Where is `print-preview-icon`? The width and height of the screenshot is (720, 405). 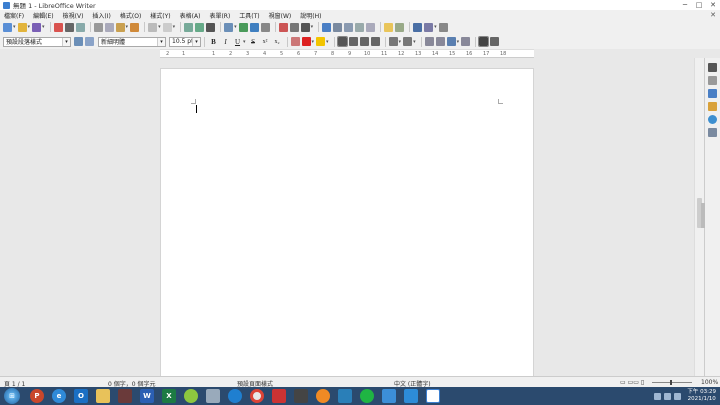
print-preview-icon is located at coordinates (80, 27).